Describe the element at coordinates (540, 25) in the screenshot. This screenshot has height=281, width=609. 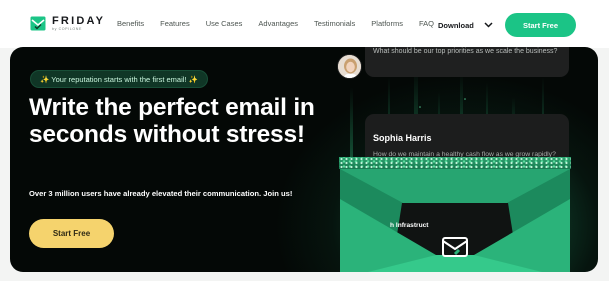
I see `start-free-nav-button: Start Free` at that location.